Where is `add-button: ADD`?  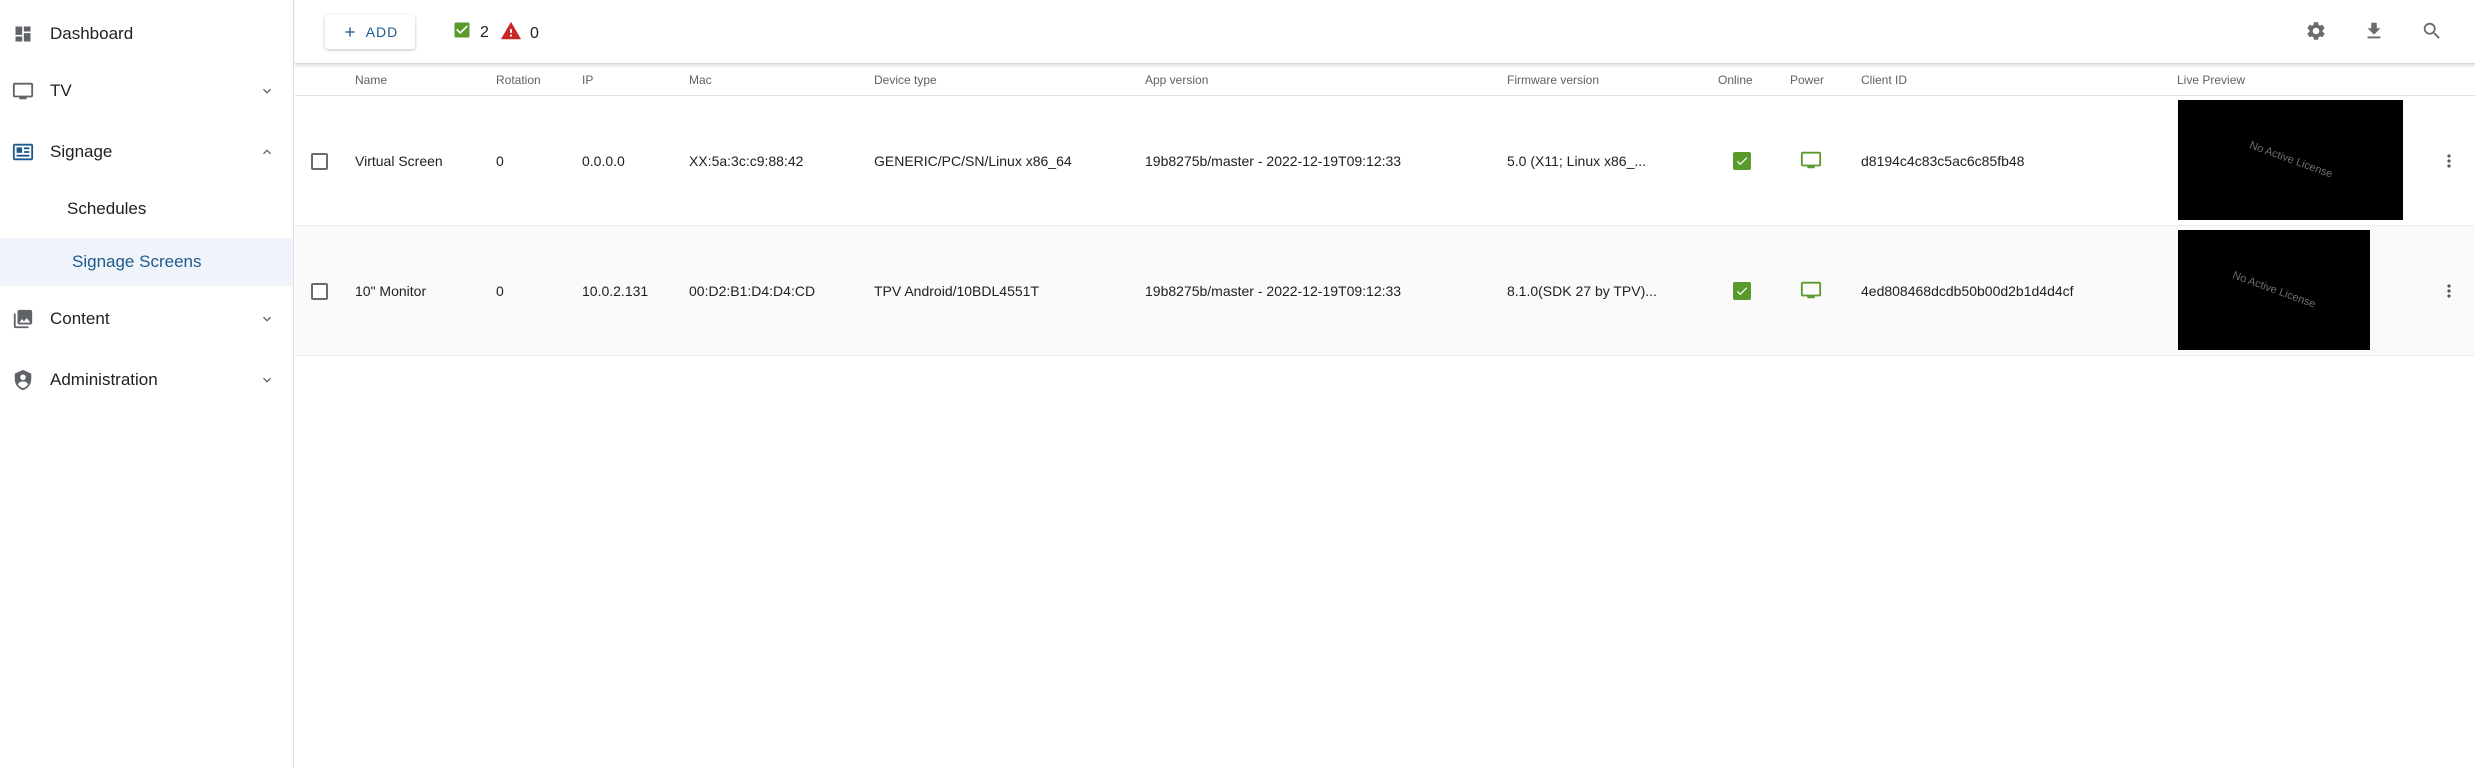 add-button: ADD is located at coordinates (370, 32).